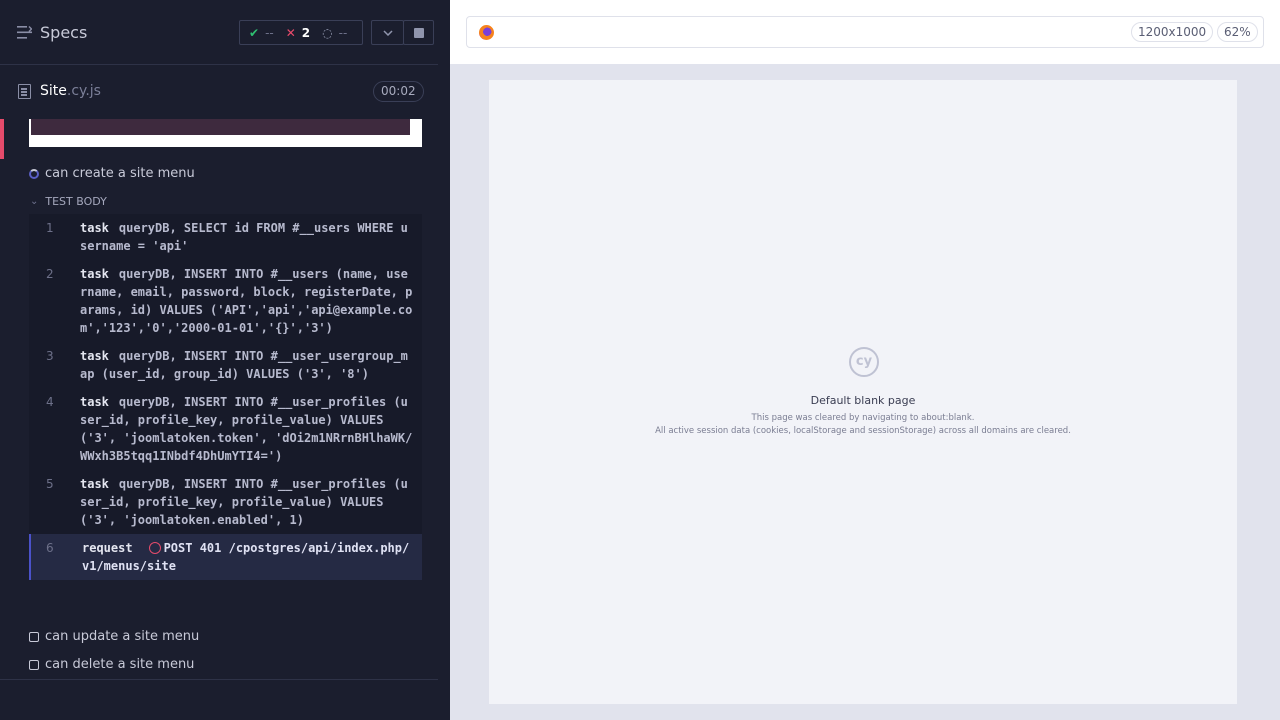 This screenshot has height=720, width=1280. I want to click on test-item-update: can update a site menu, so click(114, 636).